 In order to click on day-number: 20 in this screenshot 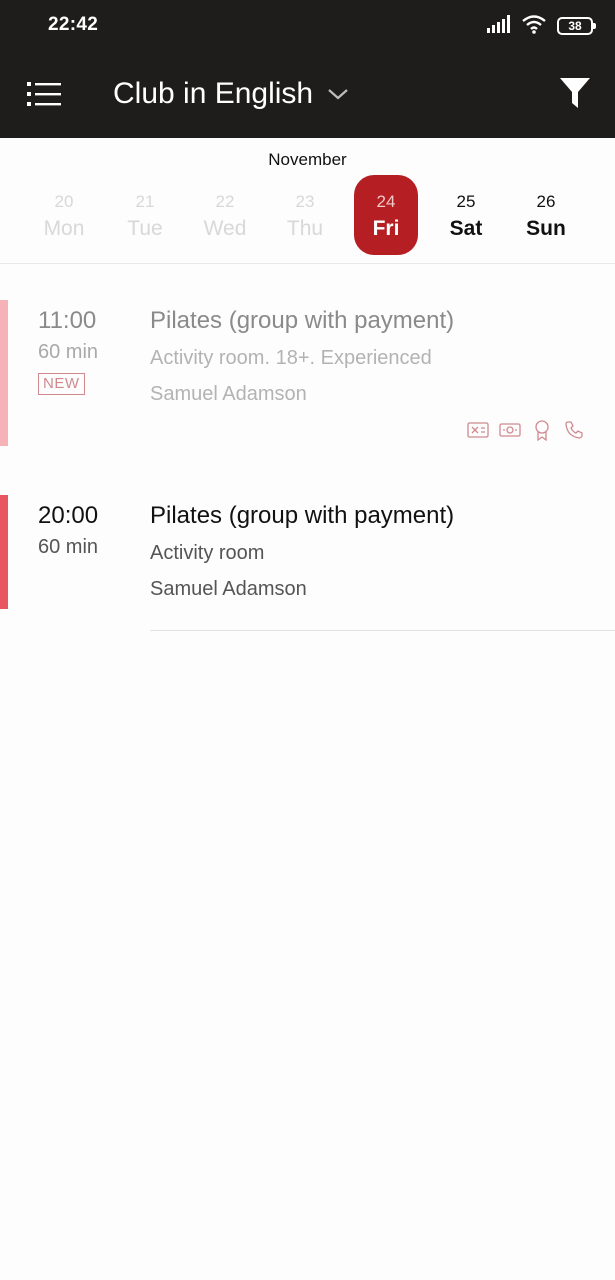, I will do `click(64, 201)`.